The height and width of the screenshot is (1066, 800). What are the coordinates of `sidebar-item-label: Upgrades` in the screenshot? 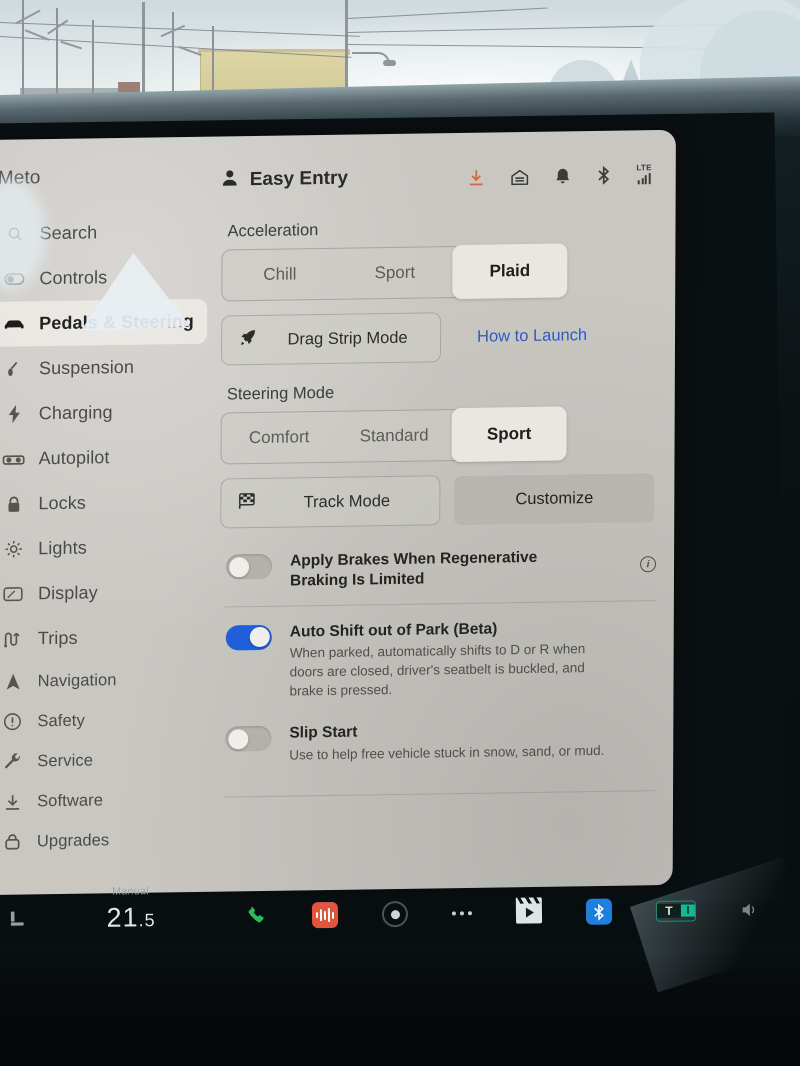 It's located at (73, 840).